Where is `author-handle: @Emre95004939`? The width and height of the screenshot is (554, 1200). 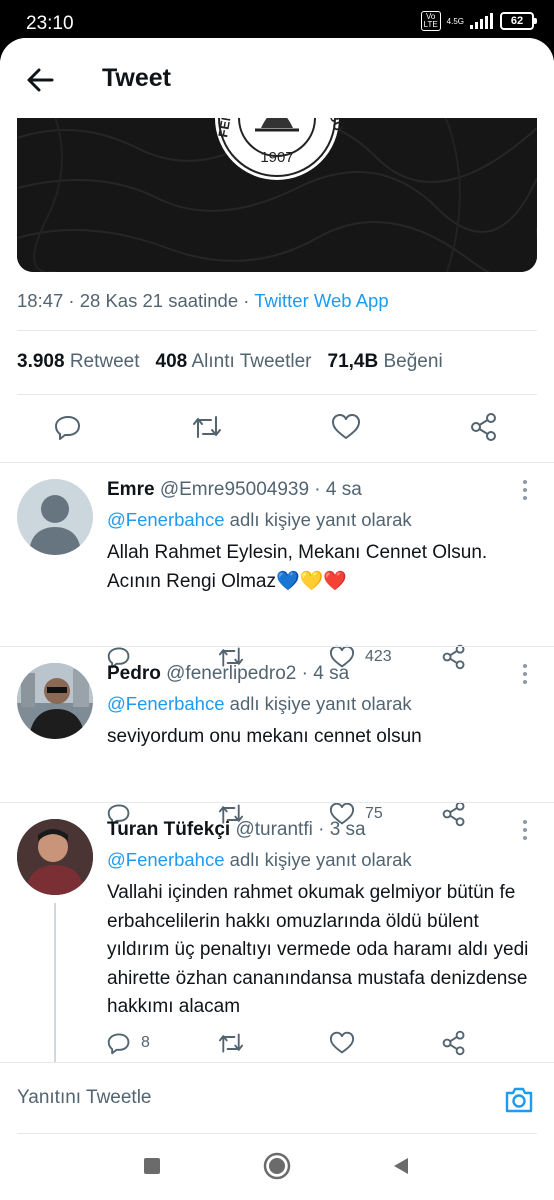 author-handle: @Emre95004939 is located at coordinates (234, 489).